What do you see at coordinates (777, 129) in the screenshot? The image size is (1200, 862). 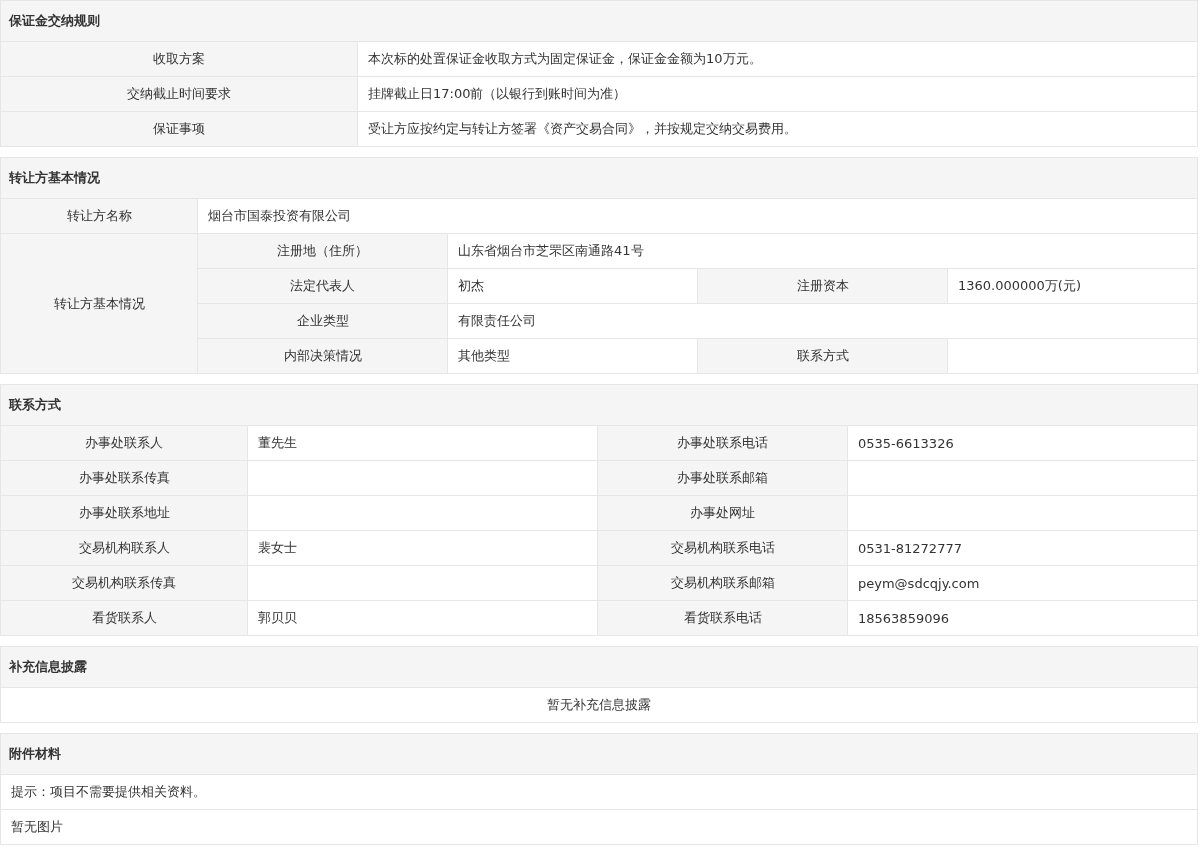 I see `field-value: 受让方应按约定与转让方签署《资产交易合同》，并按规定交纳交易费用。` at bounding box center [777, 129].